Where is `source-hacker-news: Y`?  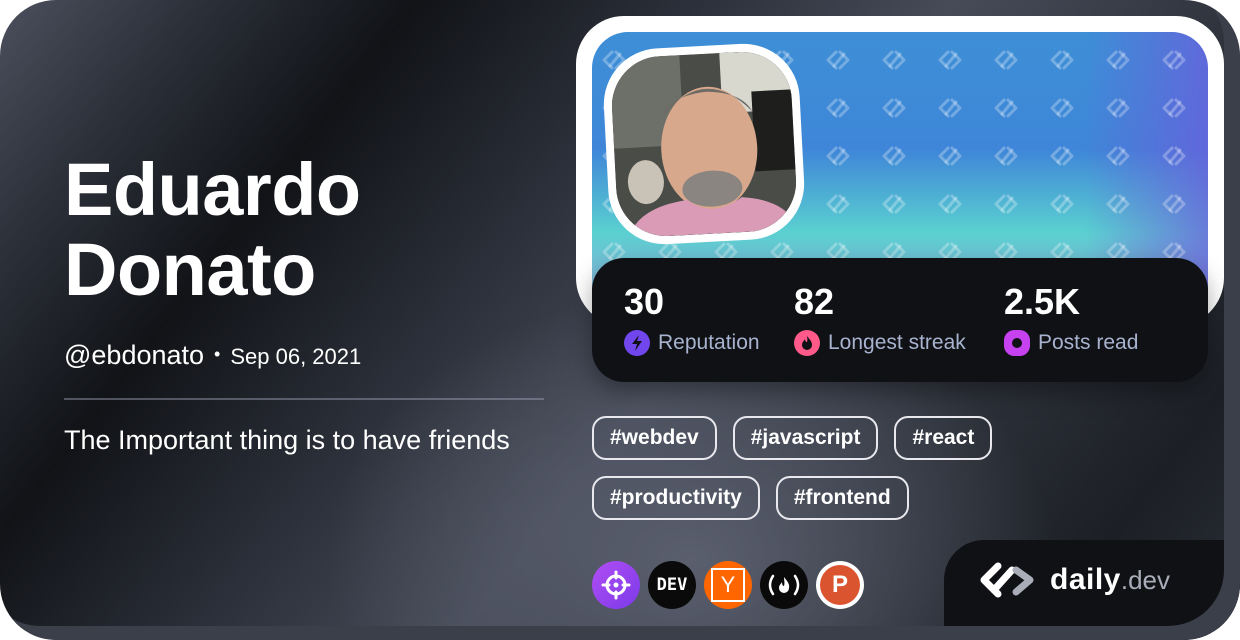 source-hacker-news: Y is located at coordinates (728, 585).